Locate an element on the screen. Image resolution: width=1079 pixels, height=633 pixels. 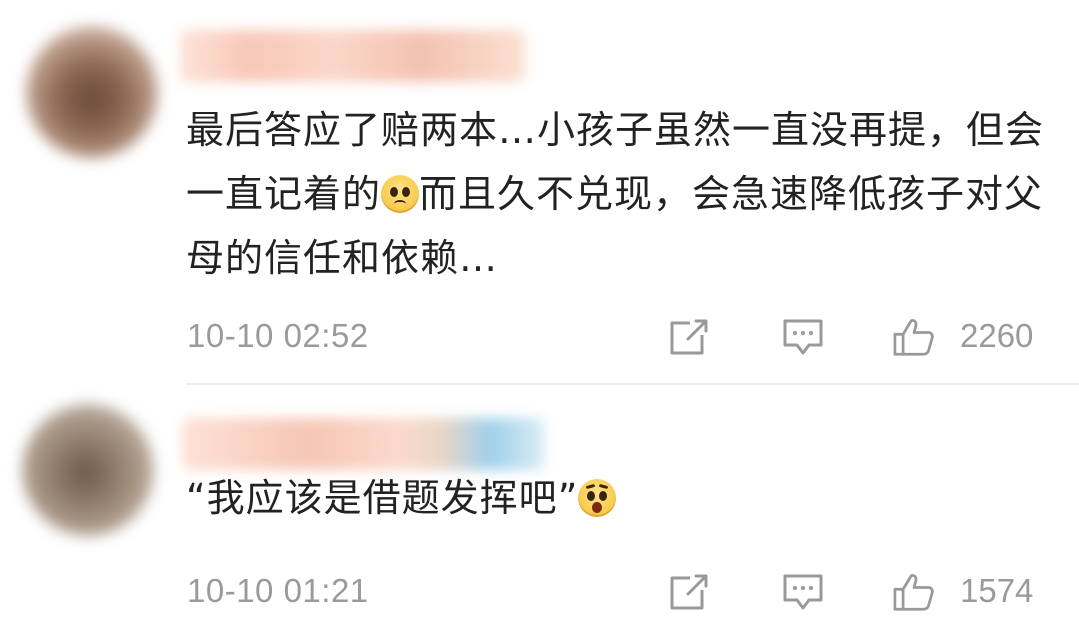
comment-timestamp: 10-10 01:21 is located at coordinates (278, 590).